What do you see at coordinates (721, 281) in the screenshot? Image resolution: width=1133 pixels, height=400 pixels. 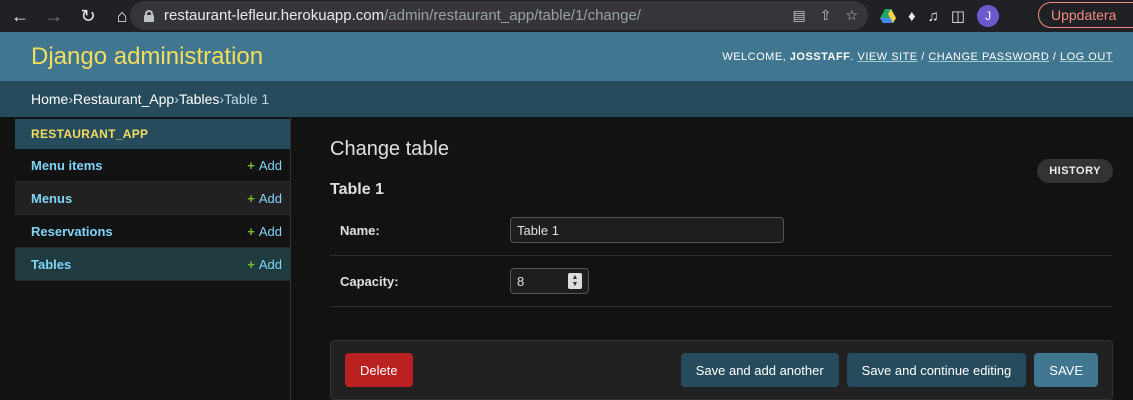 I see `form-row-capacity: Capacity: 8 ▲ ▼` at bounding box center [721, 281].